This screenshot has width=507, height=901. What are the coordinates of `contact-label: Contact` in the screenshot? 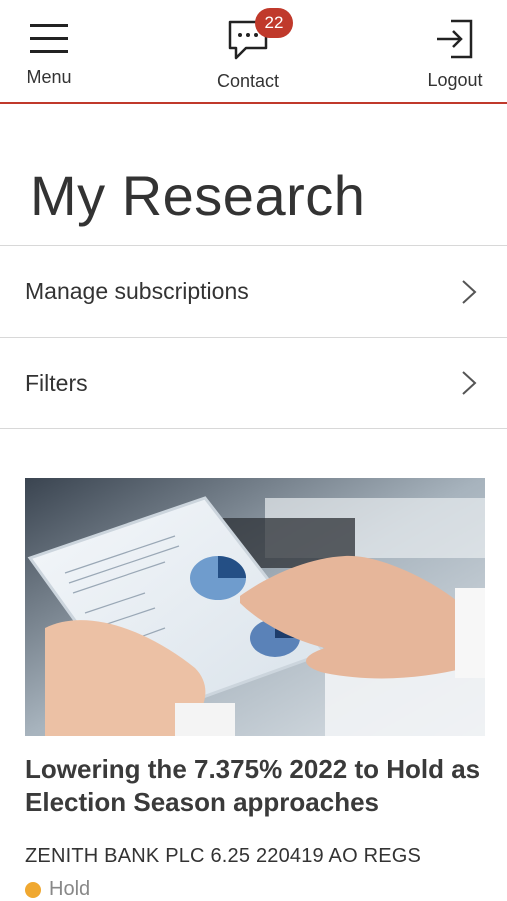 It's located at (248, 81).